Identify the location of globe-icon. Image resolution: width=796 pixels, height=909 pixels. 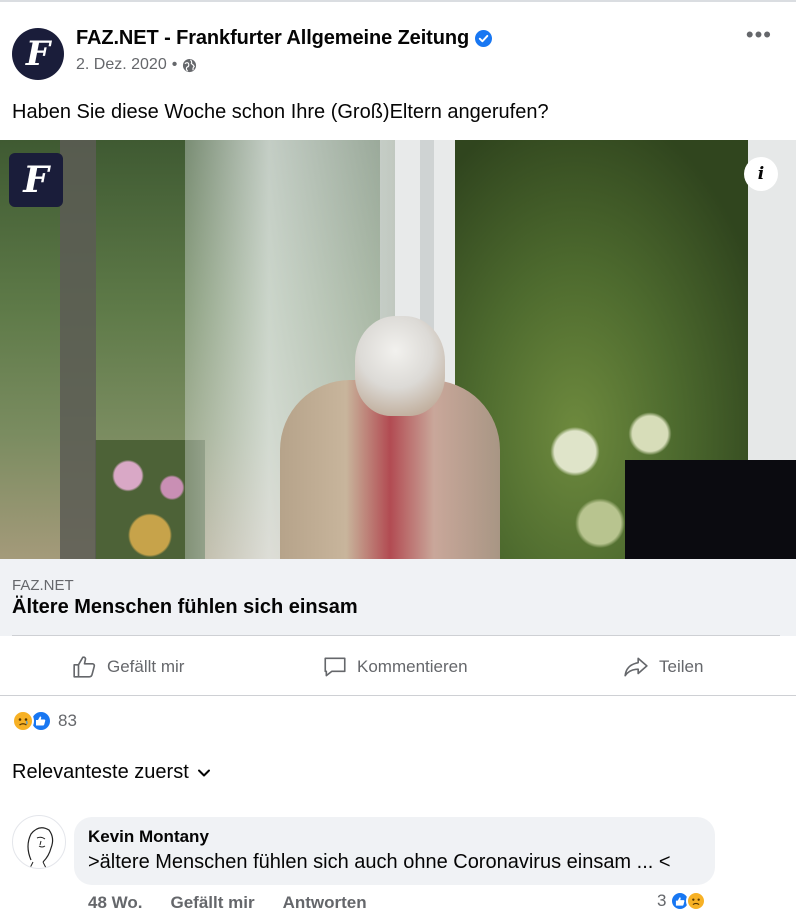
(190, 65).